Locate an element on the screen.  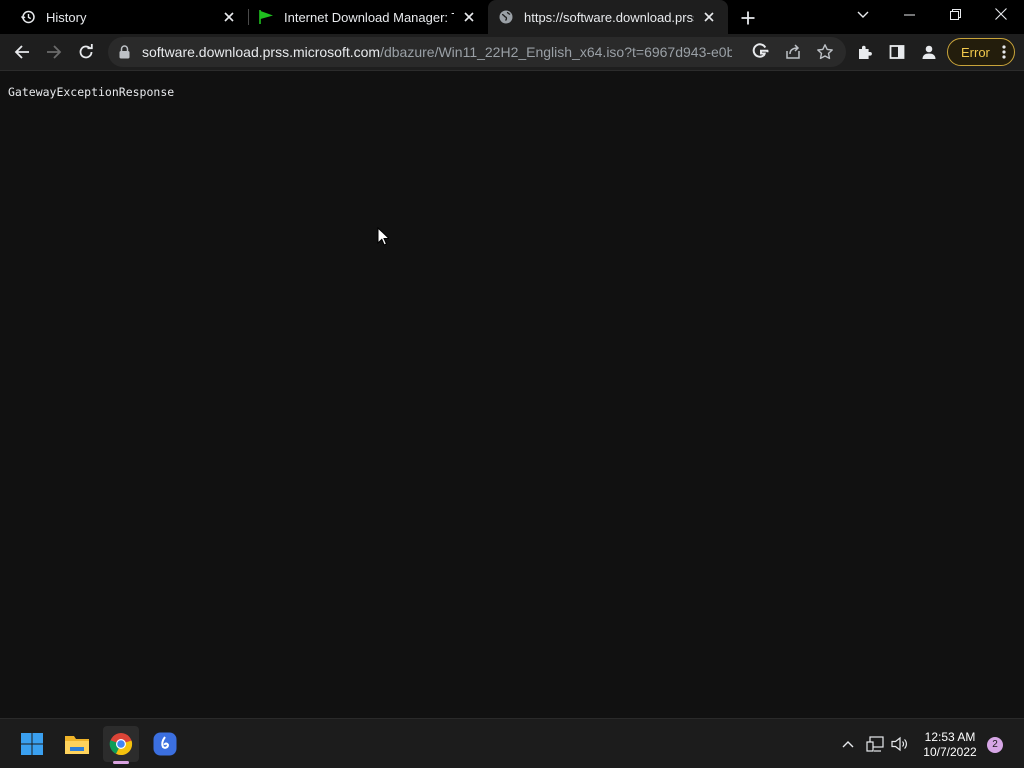
more-vert-icon is located at coordinates (1004, 54).